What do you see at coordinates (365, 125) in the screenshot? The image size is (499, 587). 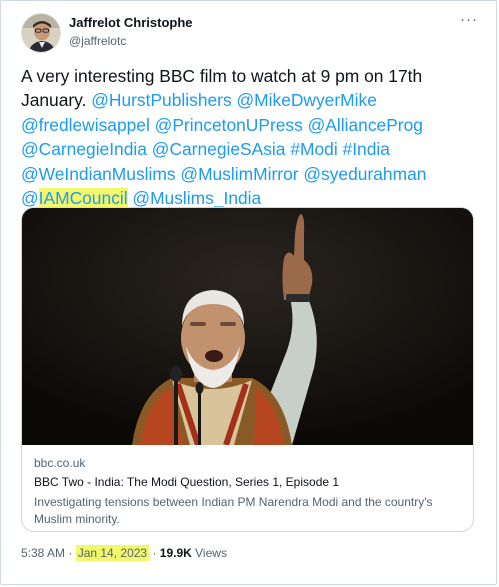 I see `mention-link: @AllianceProg` at bounding box center [365, 125].